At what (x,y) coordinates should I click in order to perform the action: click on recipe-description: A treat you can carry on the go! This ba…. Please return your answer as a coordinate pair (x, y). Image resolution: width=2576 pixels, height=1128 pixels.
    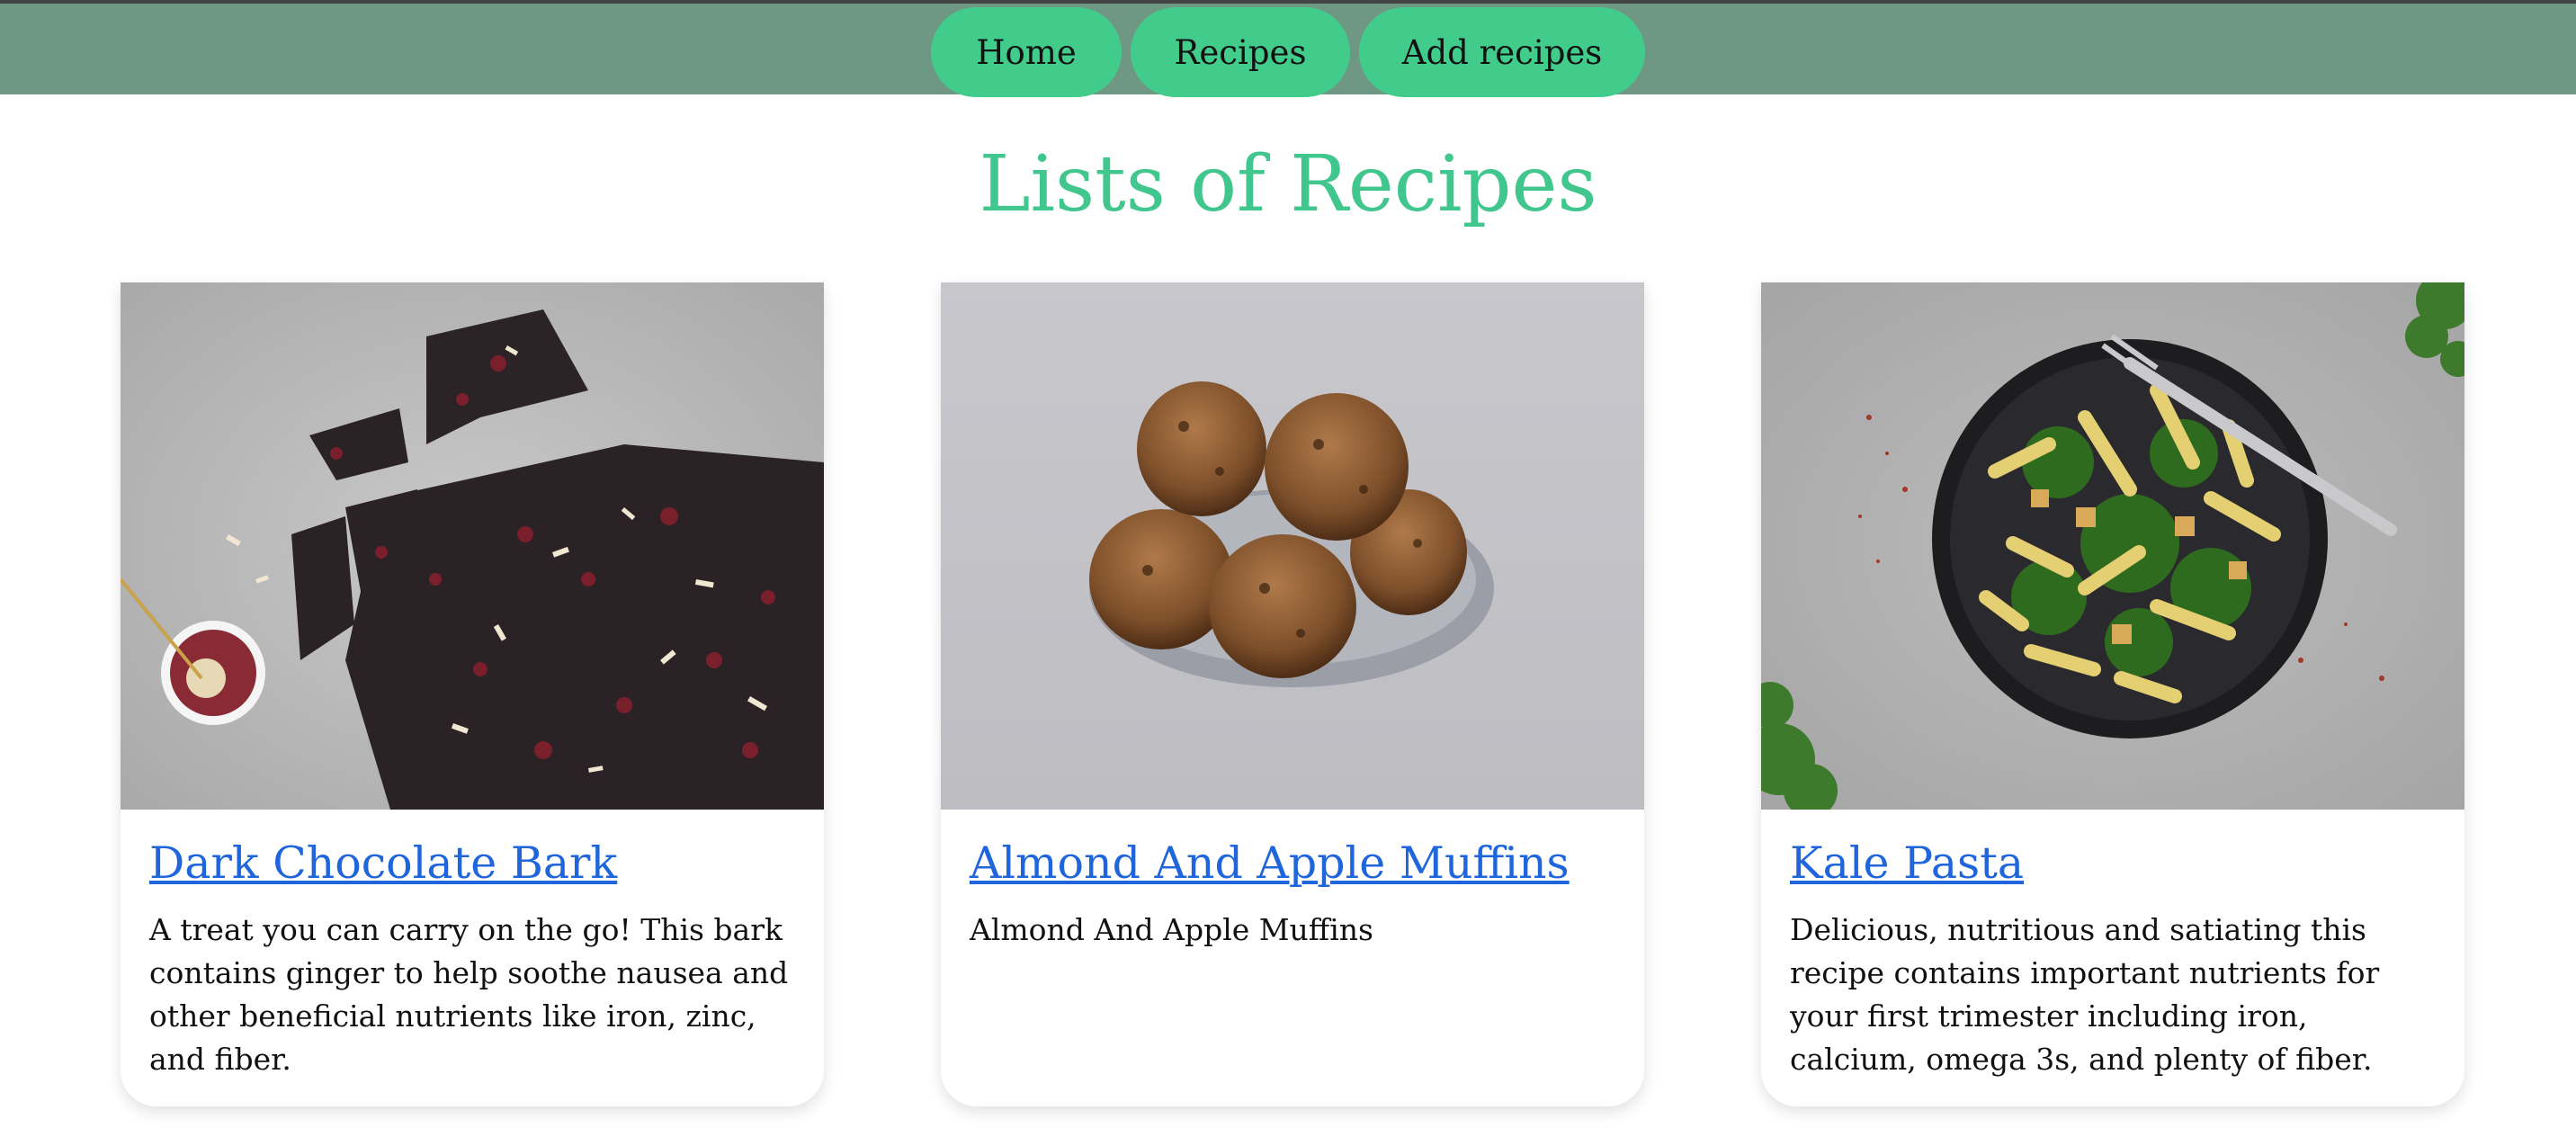
    Looking at the image, I should click on (469, 994).